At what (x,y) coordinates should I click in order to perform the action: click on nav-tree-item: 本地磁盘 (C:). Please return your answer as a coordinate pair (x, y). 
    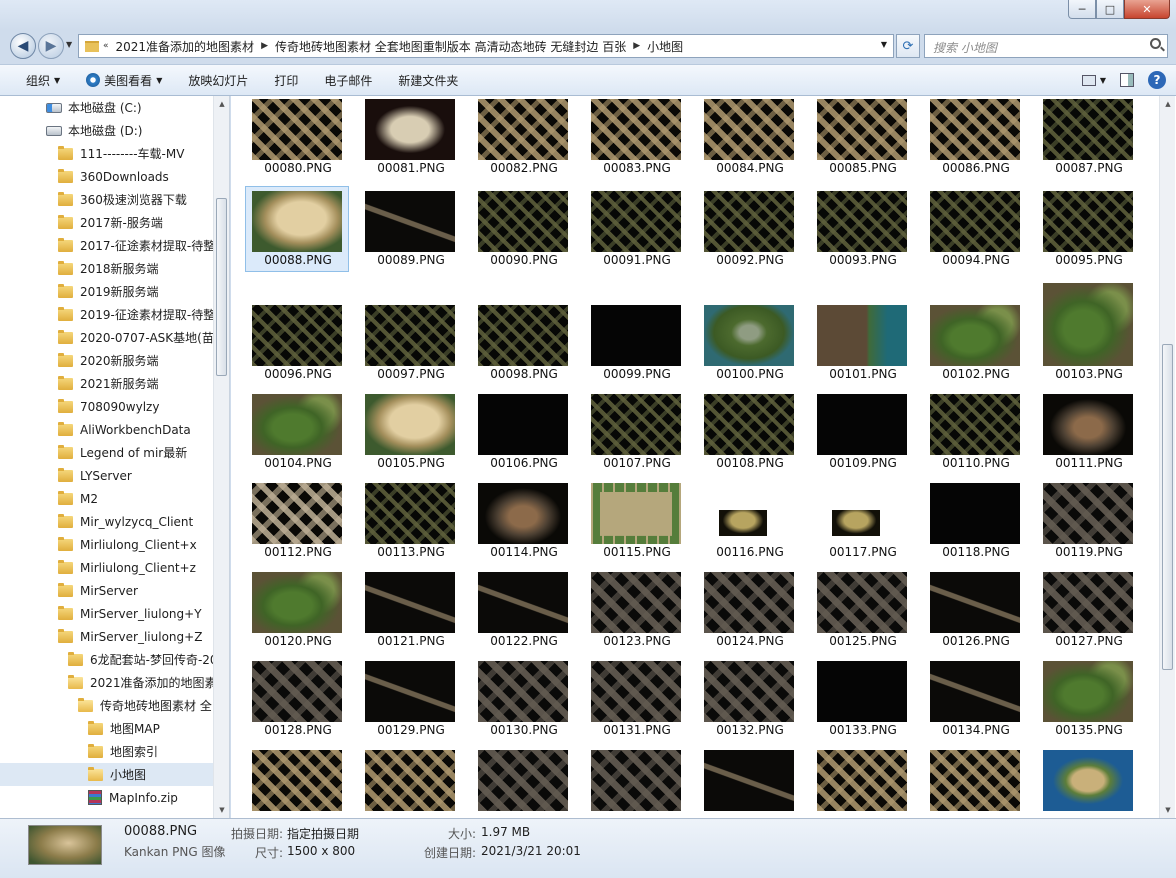
    Looking at the image, I should click on (107, 107).